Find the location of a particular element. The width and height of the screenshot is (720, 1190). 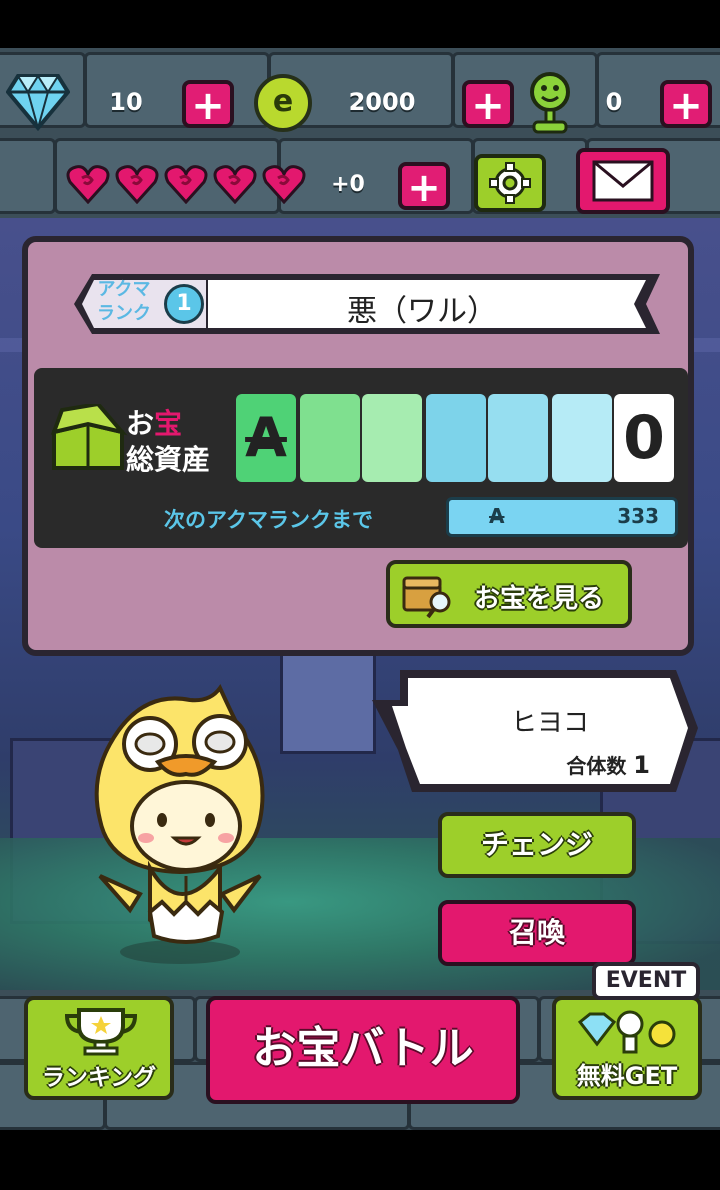

ranking-label: ランキング is located at coordinates (99, 1078).